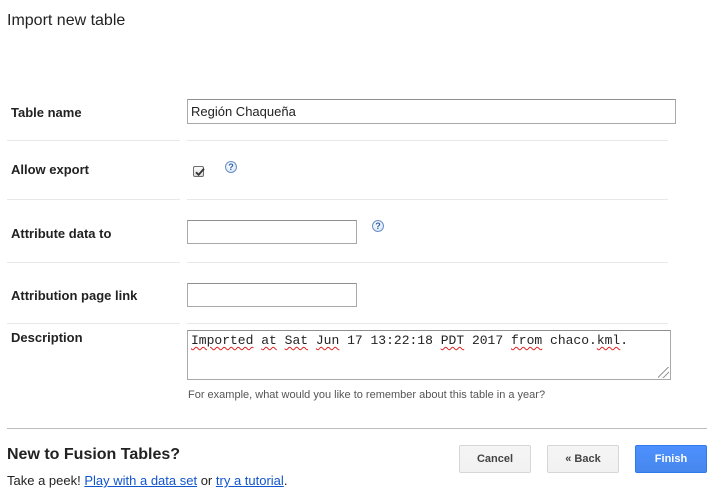 Image resolution: width=717 pixels, height=494 pixels. I want to click on row-label-attribute-data-to: Attribute data to, so click(61, 233).